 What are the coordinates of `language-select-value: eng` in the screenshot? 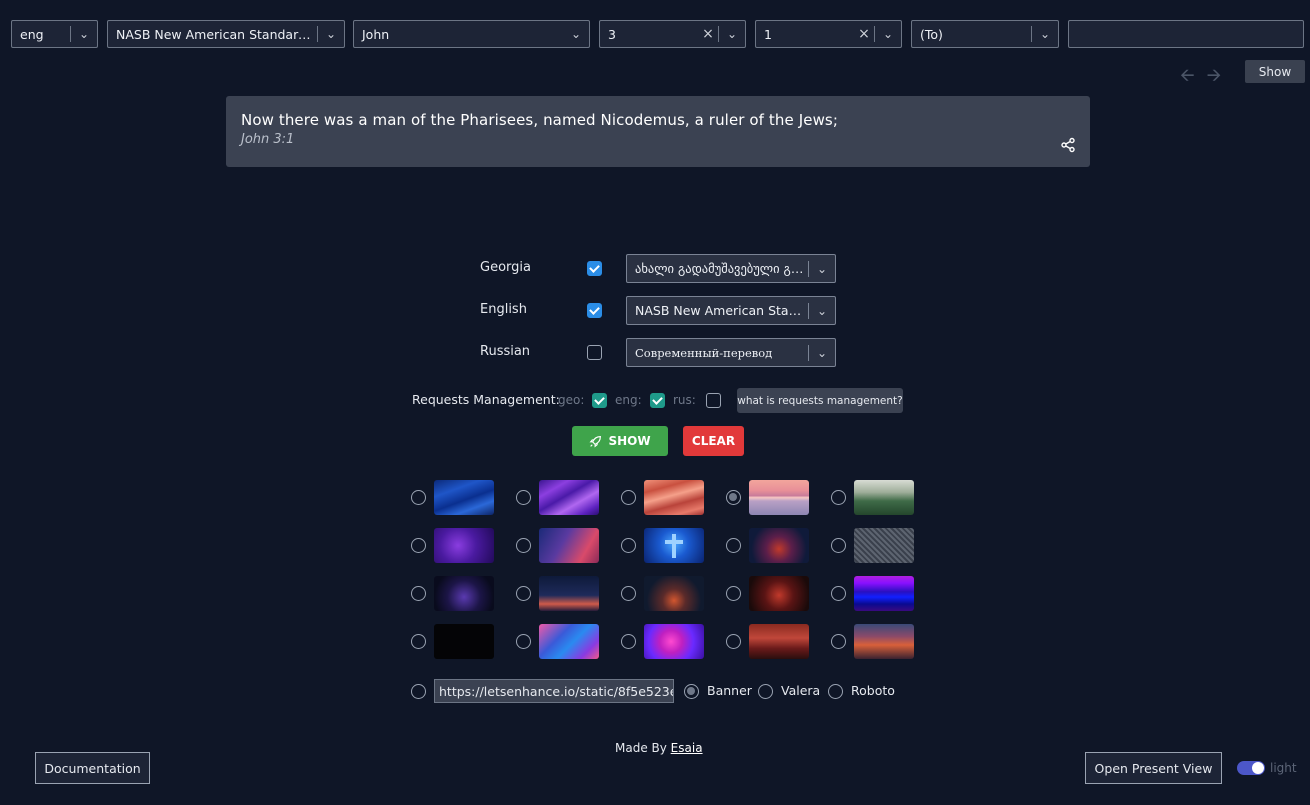 It's located at (32, 34).